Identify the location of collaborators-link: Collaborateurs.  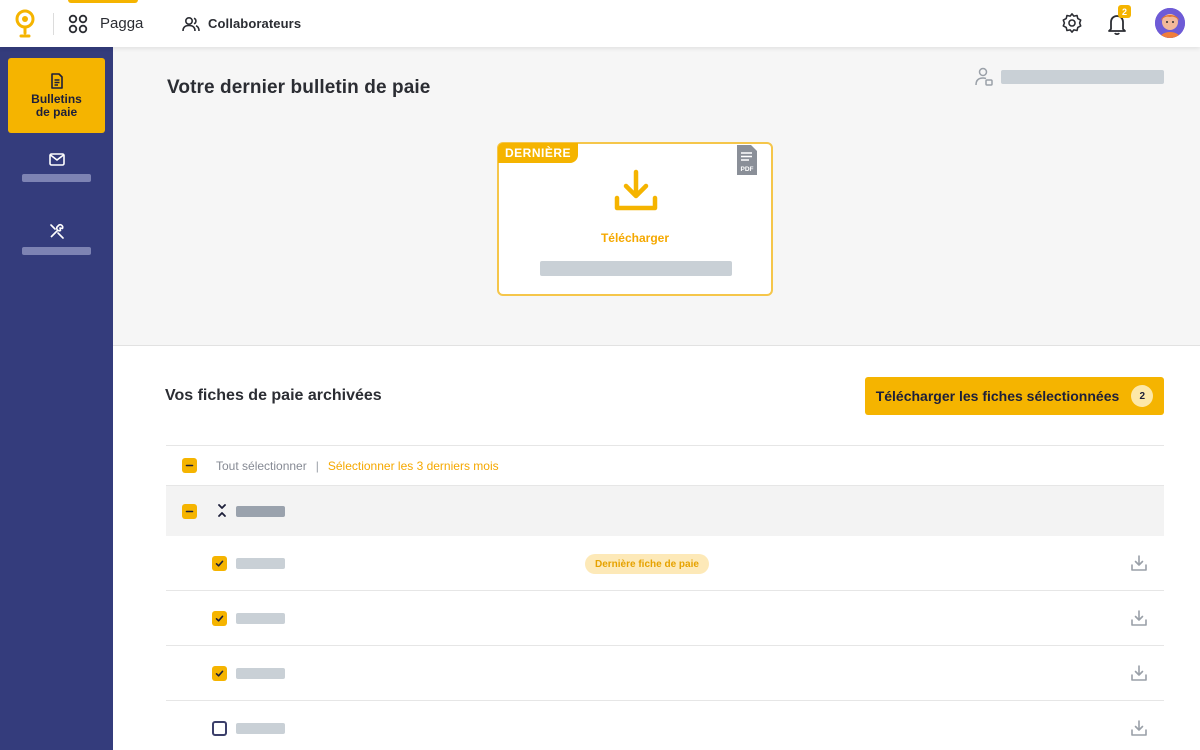
(241, 23).